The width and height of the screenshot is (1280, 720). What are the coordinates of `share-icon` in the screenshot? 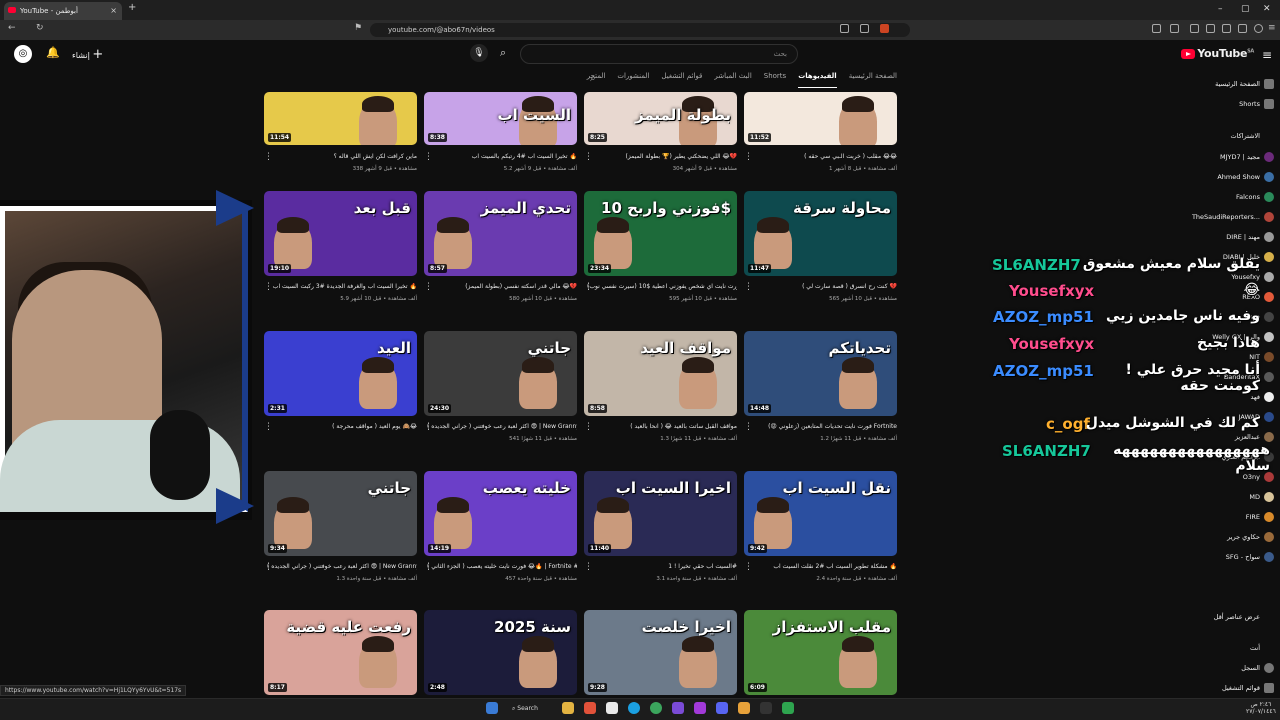 It's located at (844, 28).